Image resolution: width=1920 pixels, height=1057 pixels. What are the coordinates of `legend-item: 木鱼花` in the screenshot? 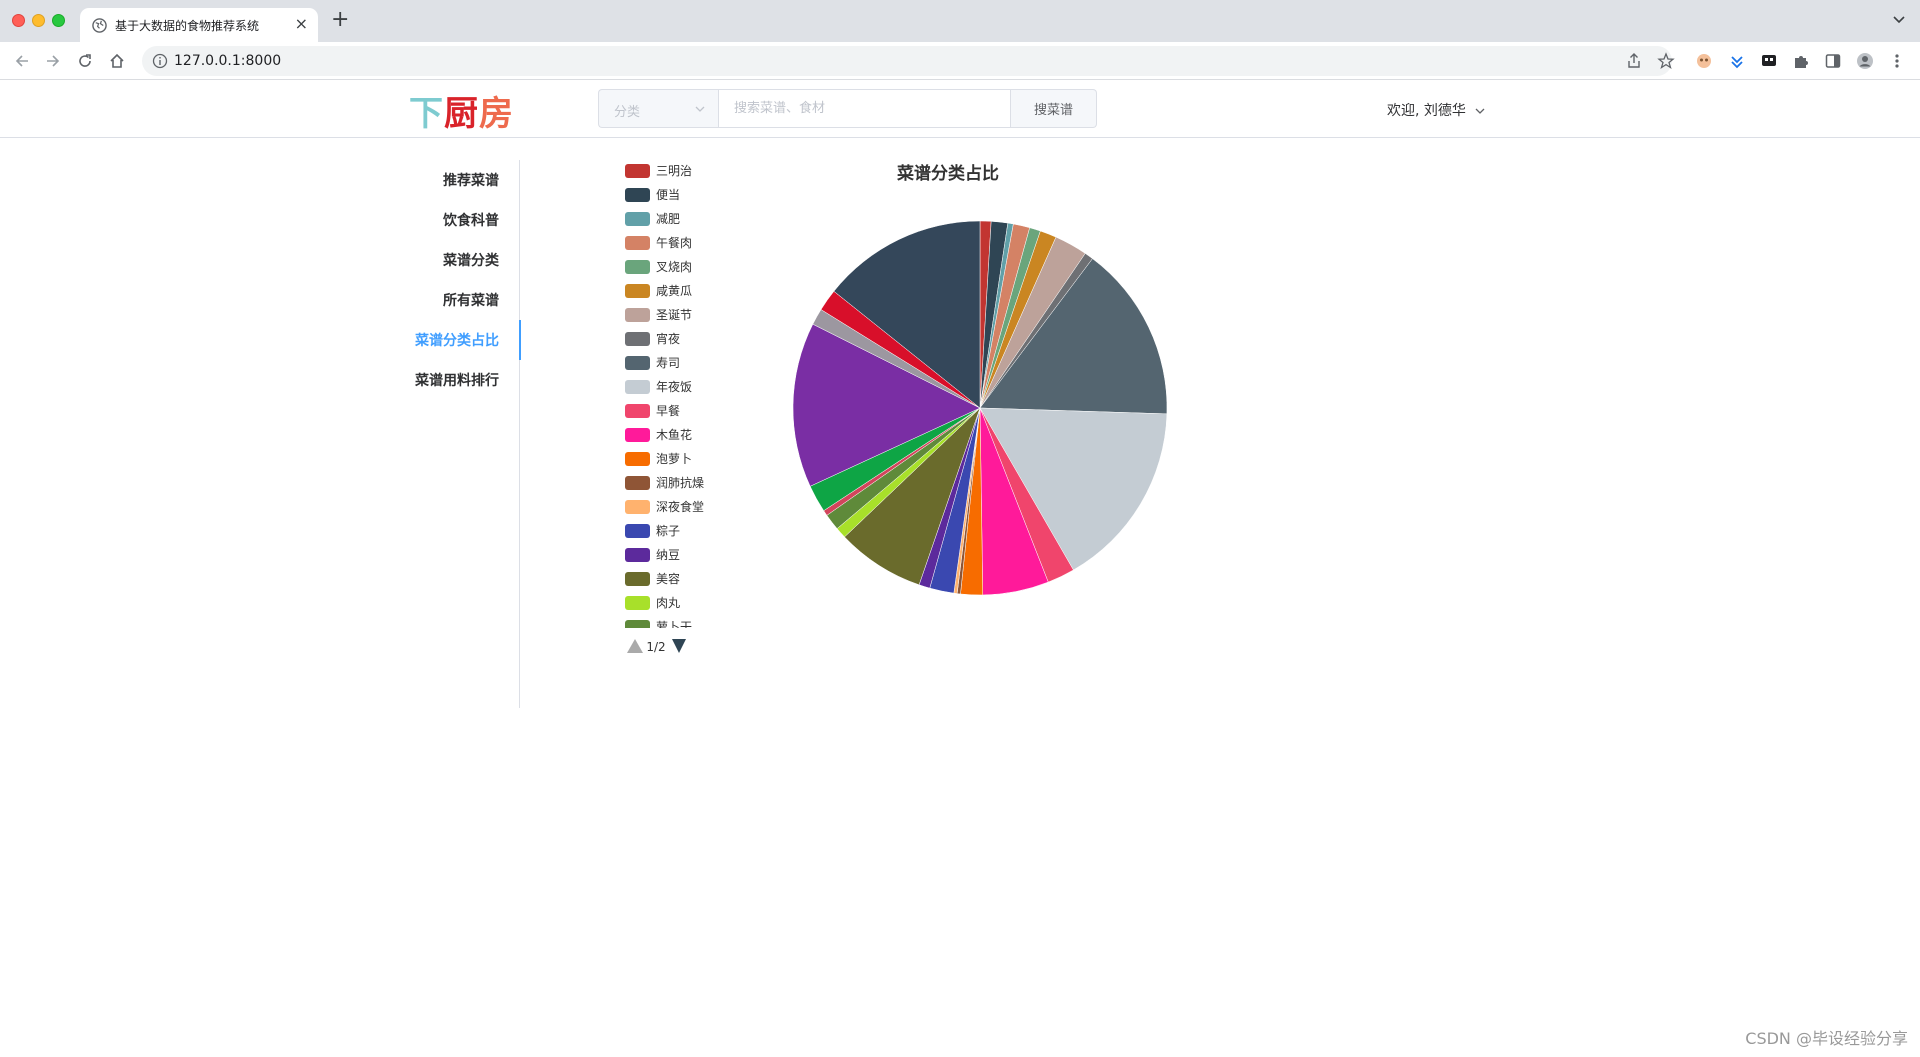 It's located at (658, 434).